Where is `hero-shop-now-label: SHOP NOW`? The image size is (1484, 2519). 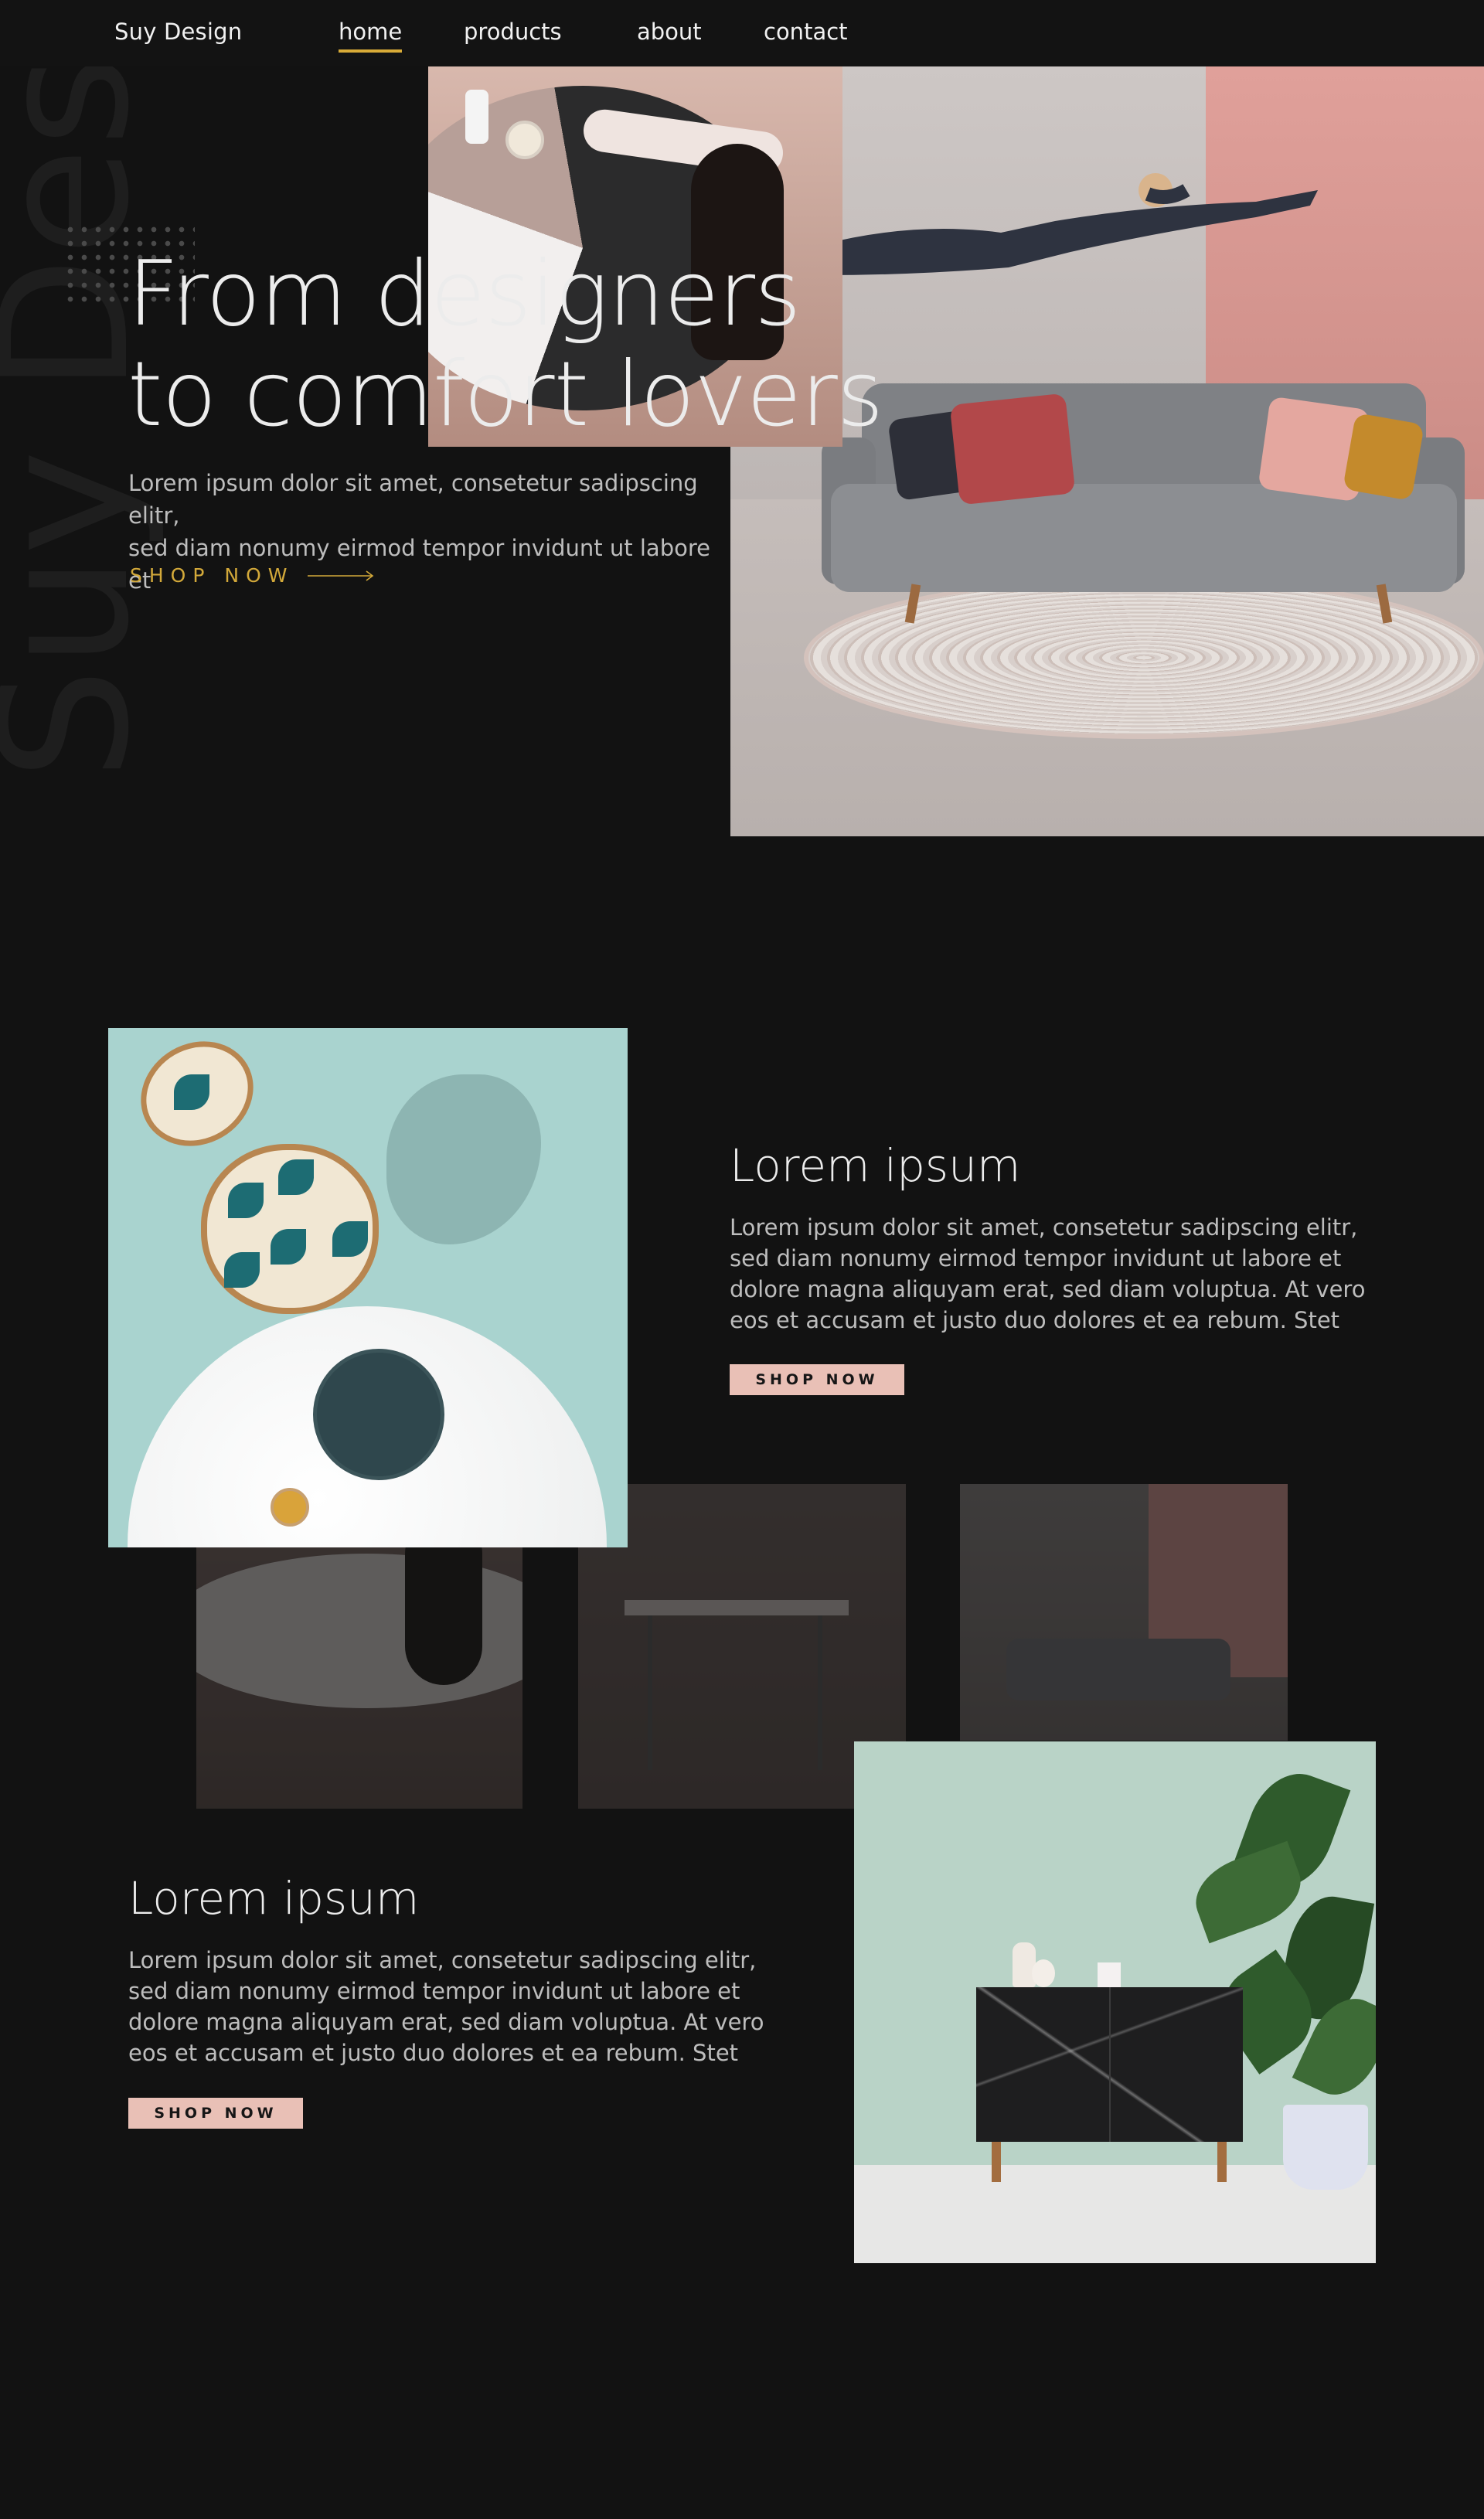 hero-shop-now-label: SHOP NOW is located at coordinates (212, 575).